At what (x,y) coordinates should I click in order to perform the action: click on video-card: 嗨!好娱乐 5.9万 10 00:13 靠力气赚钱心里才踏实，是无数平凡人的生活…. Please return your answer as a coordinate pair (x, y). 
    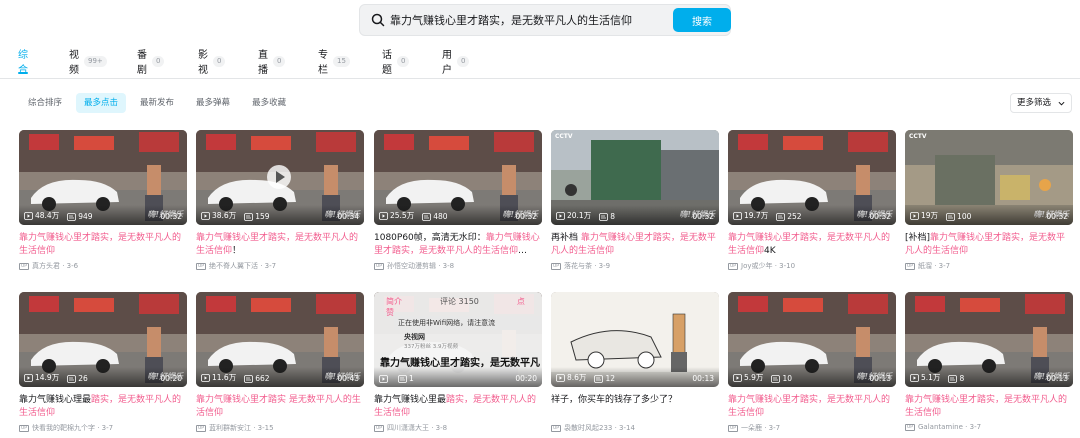
    Looking at the image, I should click on (812, 362).